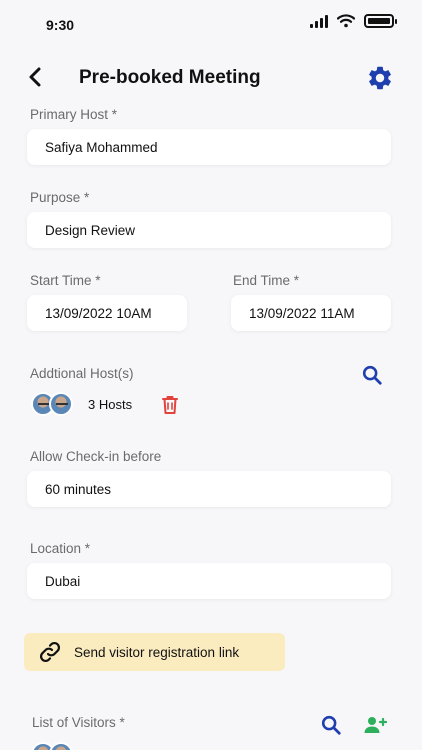 Image resolution: width=422 pixels, height=750 pixels. I want to click on location-field: Dubai, so click(209, 581).